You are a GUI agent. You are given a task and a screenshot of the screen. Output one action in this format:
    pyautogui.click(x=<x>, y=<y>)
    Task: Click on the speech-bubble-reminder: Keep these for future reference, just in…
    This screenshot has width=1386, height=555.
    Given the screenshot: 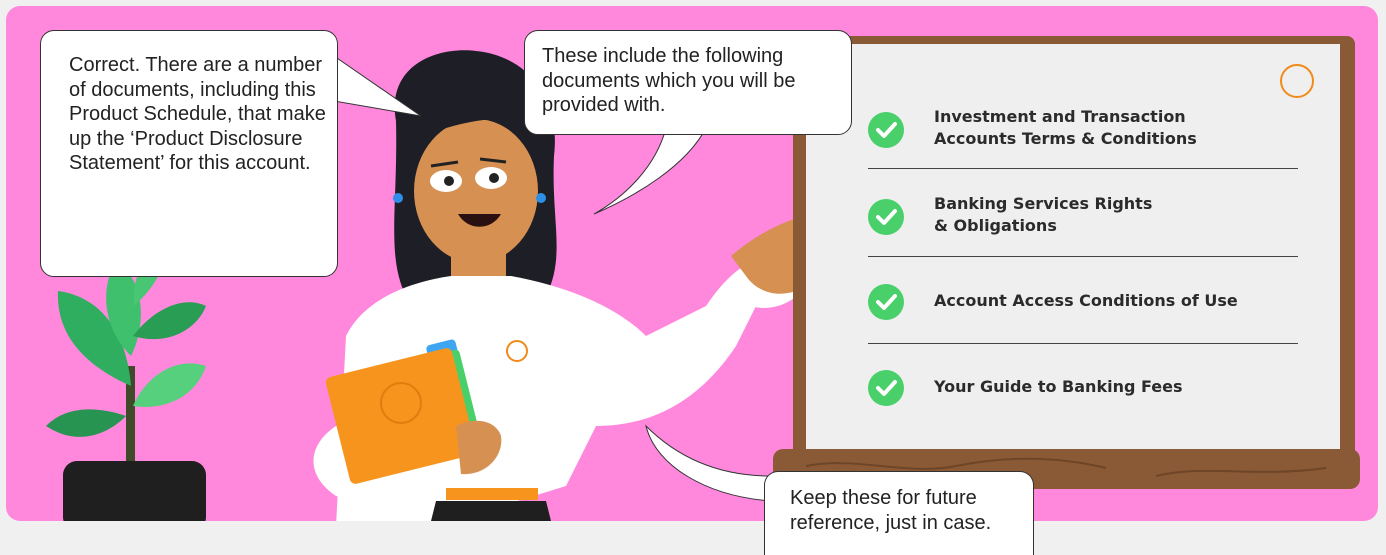 What is the action you would take?
    pyautogui.click(x=899, y=513)
    